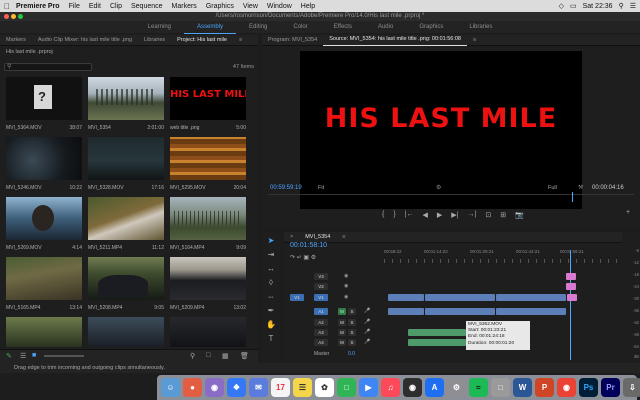  Describe the element at coordinates (321, 342) in the screenshot. I see `track-label: A4` at that location.